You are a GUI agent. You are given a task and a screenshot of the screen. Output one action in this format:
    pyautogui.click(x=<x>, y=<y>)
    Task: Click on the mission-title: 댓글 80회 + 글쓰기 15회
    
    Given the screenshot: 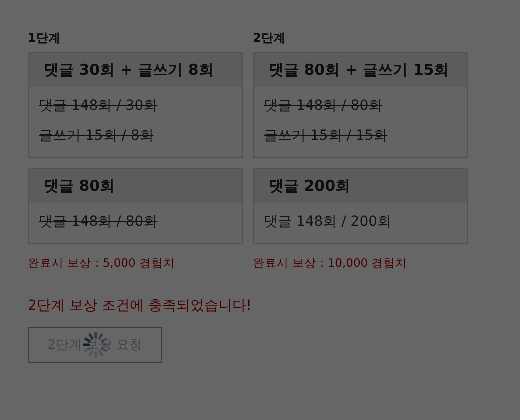 What is the action you would take?
    pyautogui.click(x=360, y=70)
    